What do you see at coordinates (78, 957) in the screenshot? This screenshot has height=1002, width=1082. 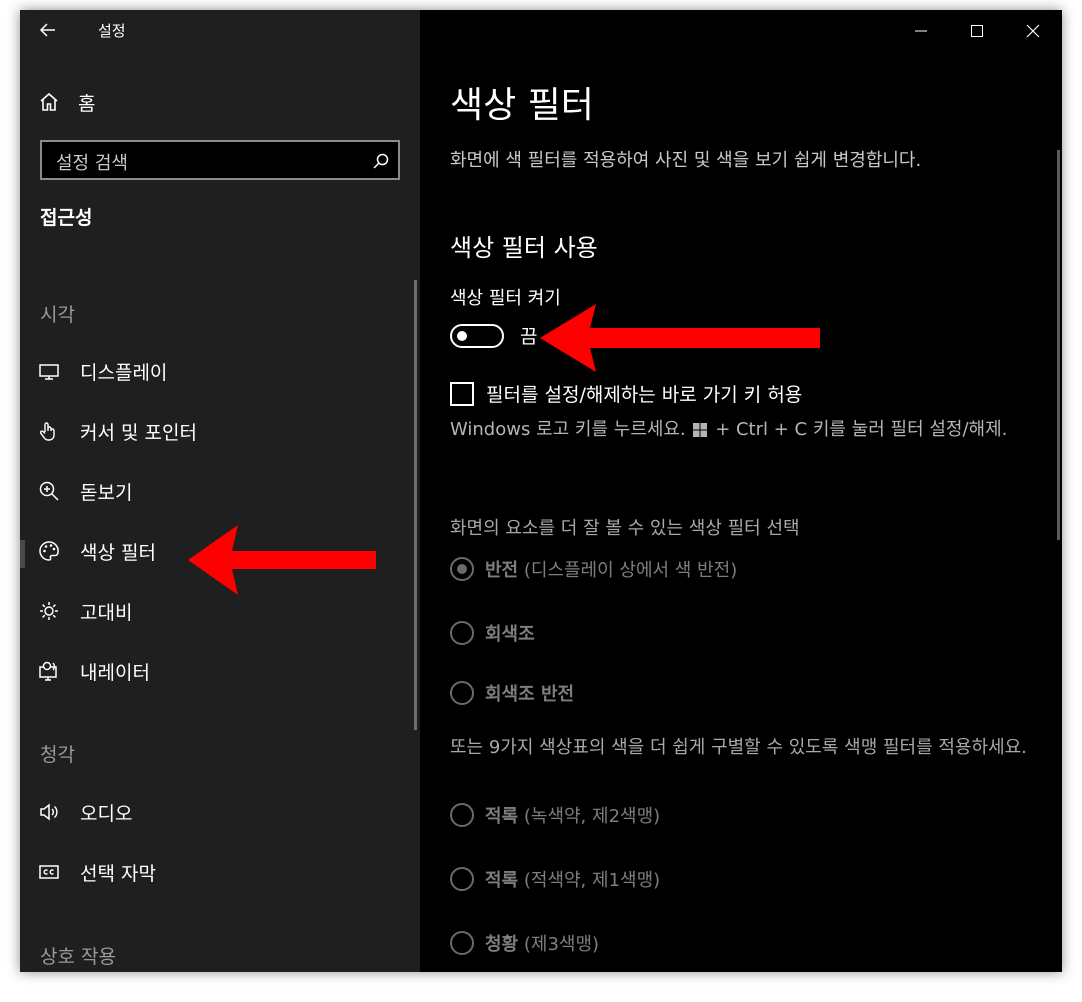 I see `group-label-interaction: 상호 작용` at bounding box center [78, 957].